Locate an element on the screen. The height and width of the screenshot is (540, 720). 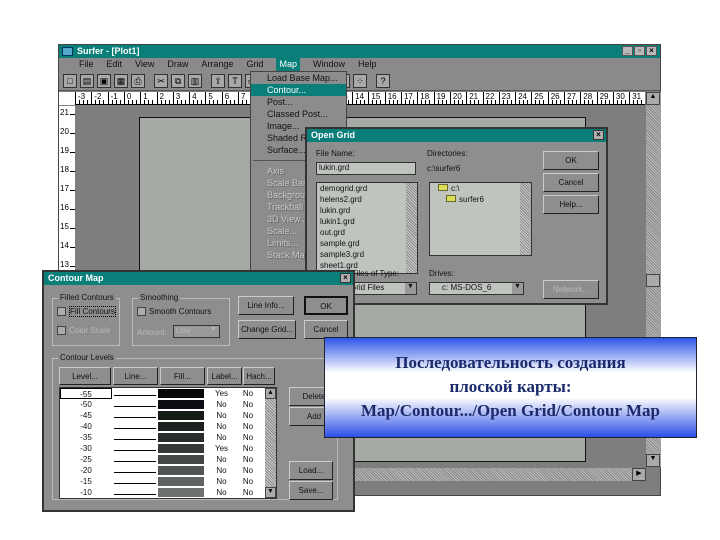
file-list-item: lukin1.grd is located at coordinates (367, 221).